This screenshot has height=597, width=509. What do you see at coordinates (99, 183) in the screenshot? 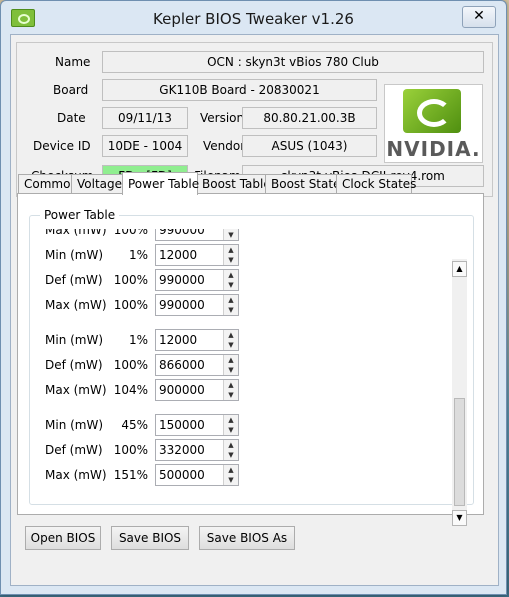
I see `tab-voltages: Voltages` at bounding box center [99, 183].